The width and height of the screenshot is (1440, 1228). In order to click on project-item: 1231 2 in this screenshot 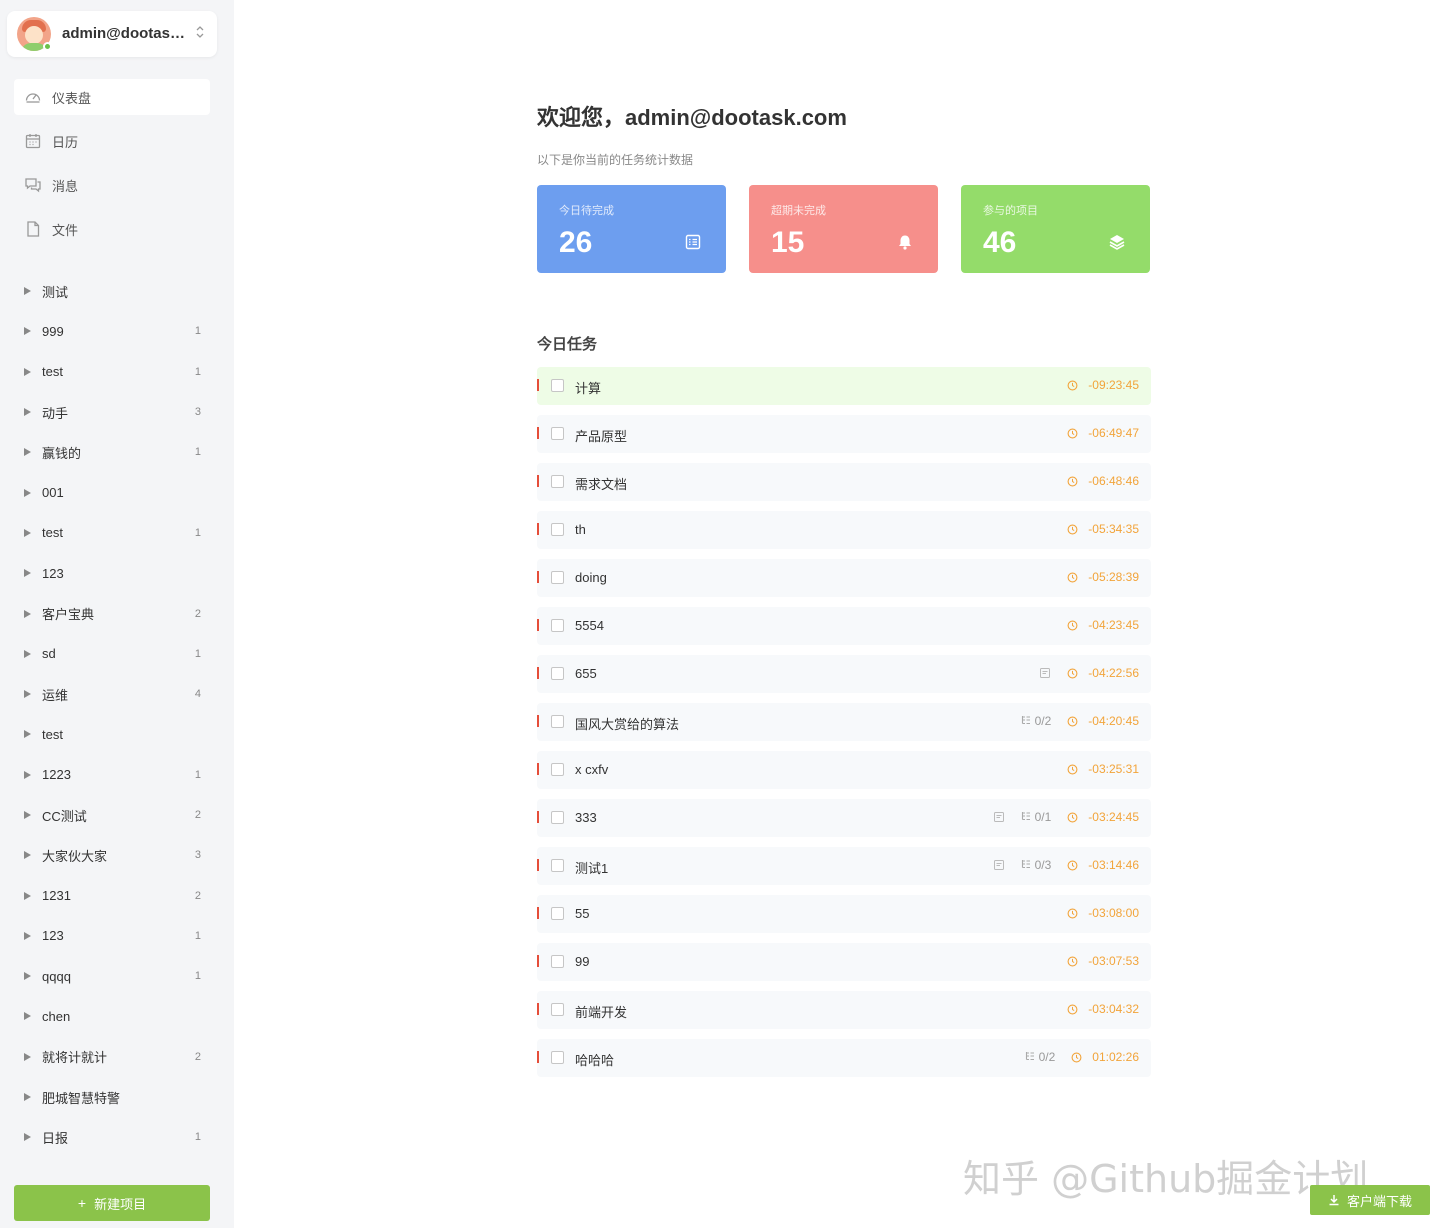, I will do `click(112, 895)`.